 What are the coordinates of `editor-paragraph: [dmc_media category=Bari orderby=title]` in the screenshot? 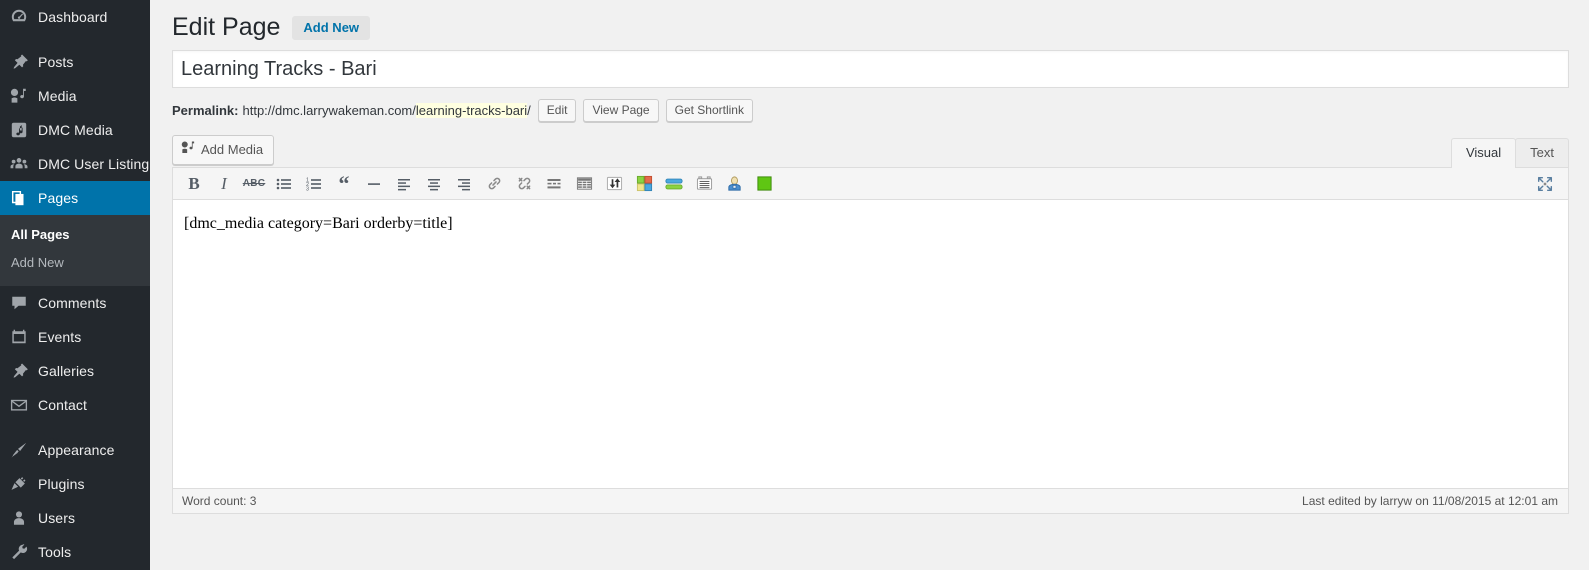 It's located at (318, 223).